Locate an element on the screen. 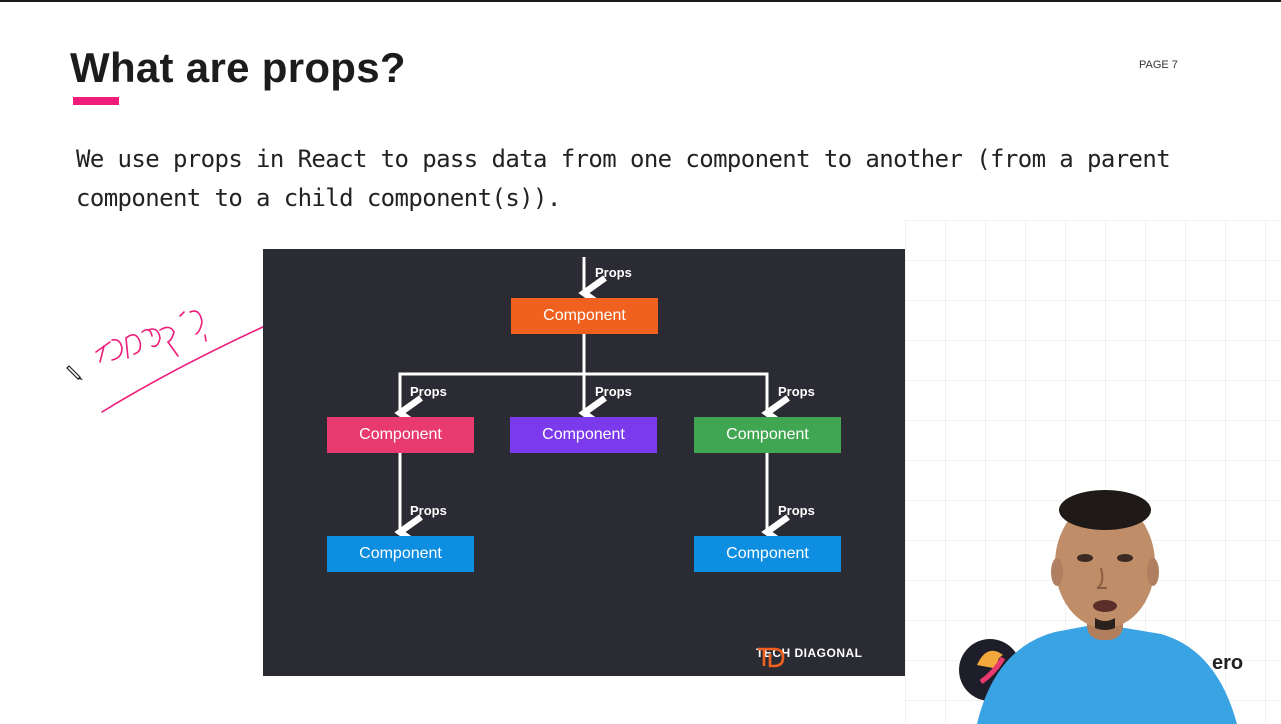 The height and width of the screenshot is (724, 1281). root-component: Component is located at coordinates (584, 316).